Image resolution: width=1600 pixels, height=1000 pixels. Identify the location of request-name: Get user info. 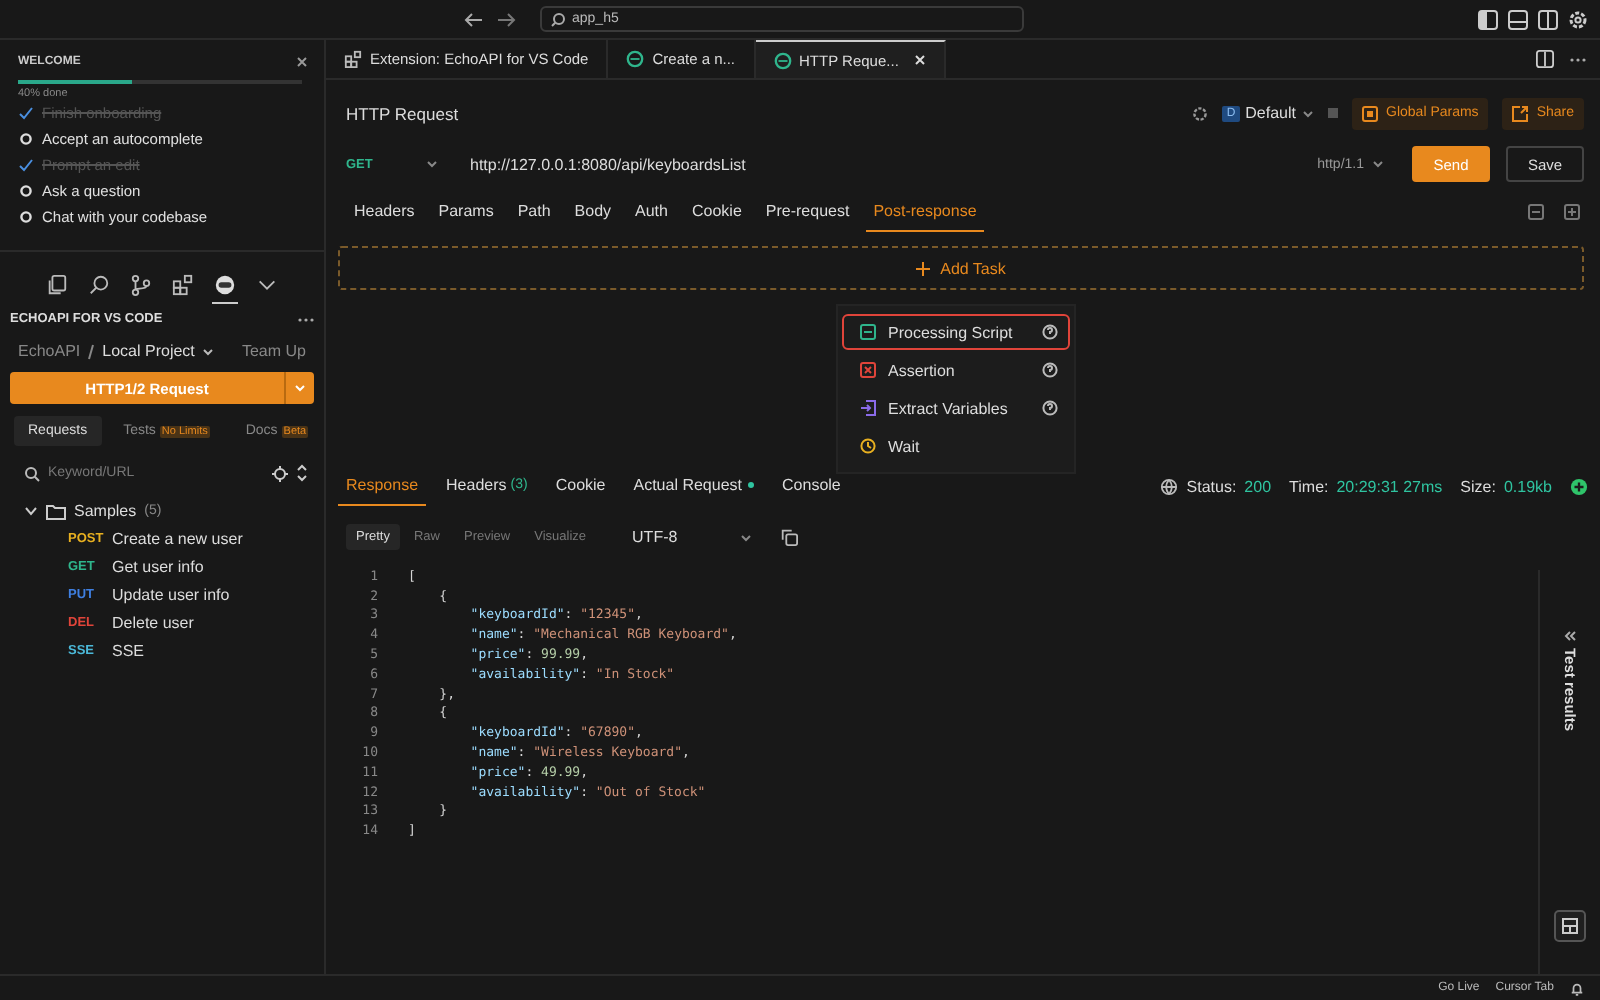
(158, 567).